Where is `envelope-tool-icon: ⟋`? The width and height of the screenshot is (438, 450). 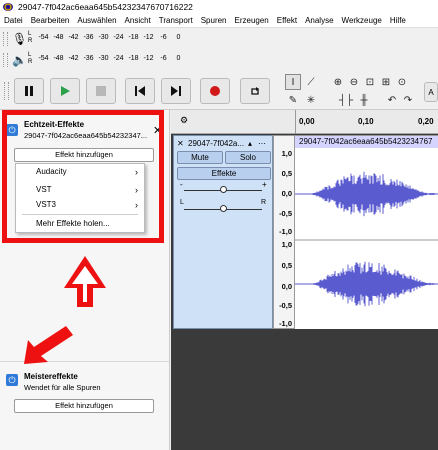 envelope-tool-icon: ⟋ is located at coordinates (311, 82).